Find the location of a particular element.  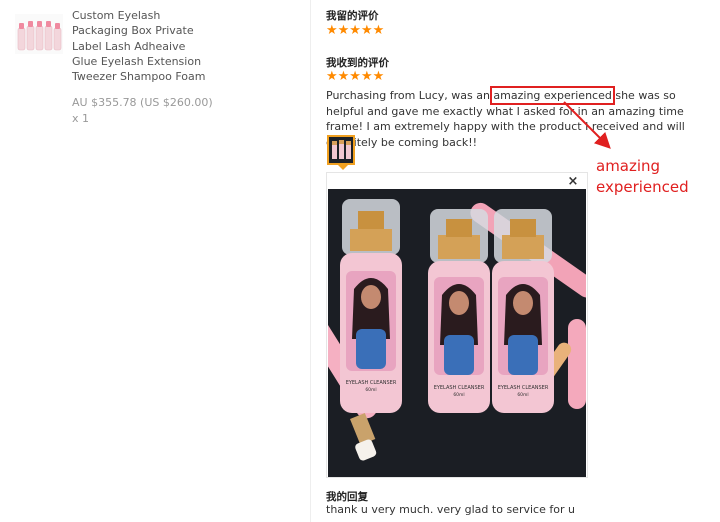

review-text-before: Purchasing from Lucy, was an is located at coordinates (410, 95).